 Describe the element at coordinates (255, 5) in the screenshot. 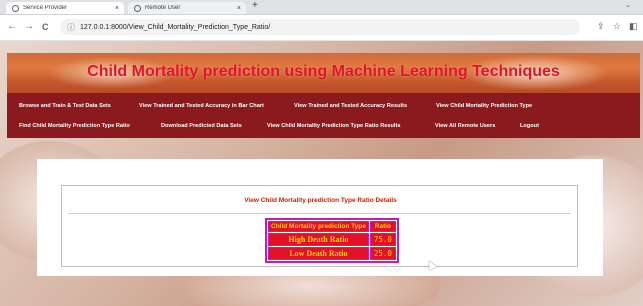

I see `new-tab-button: +` at that location.